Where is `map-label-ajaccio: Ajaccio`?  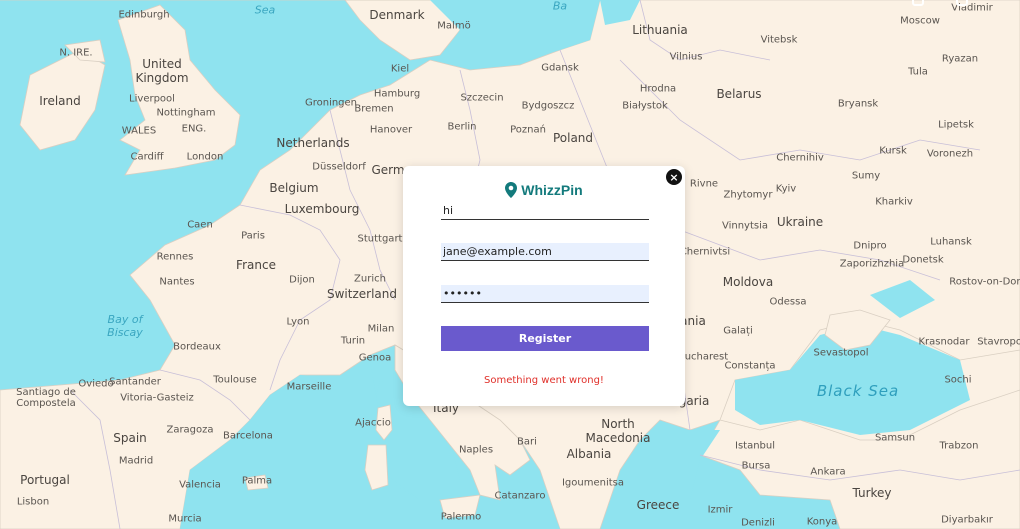
map-label-ajaccio: Ajaccio is located at coordinates (373, 423).